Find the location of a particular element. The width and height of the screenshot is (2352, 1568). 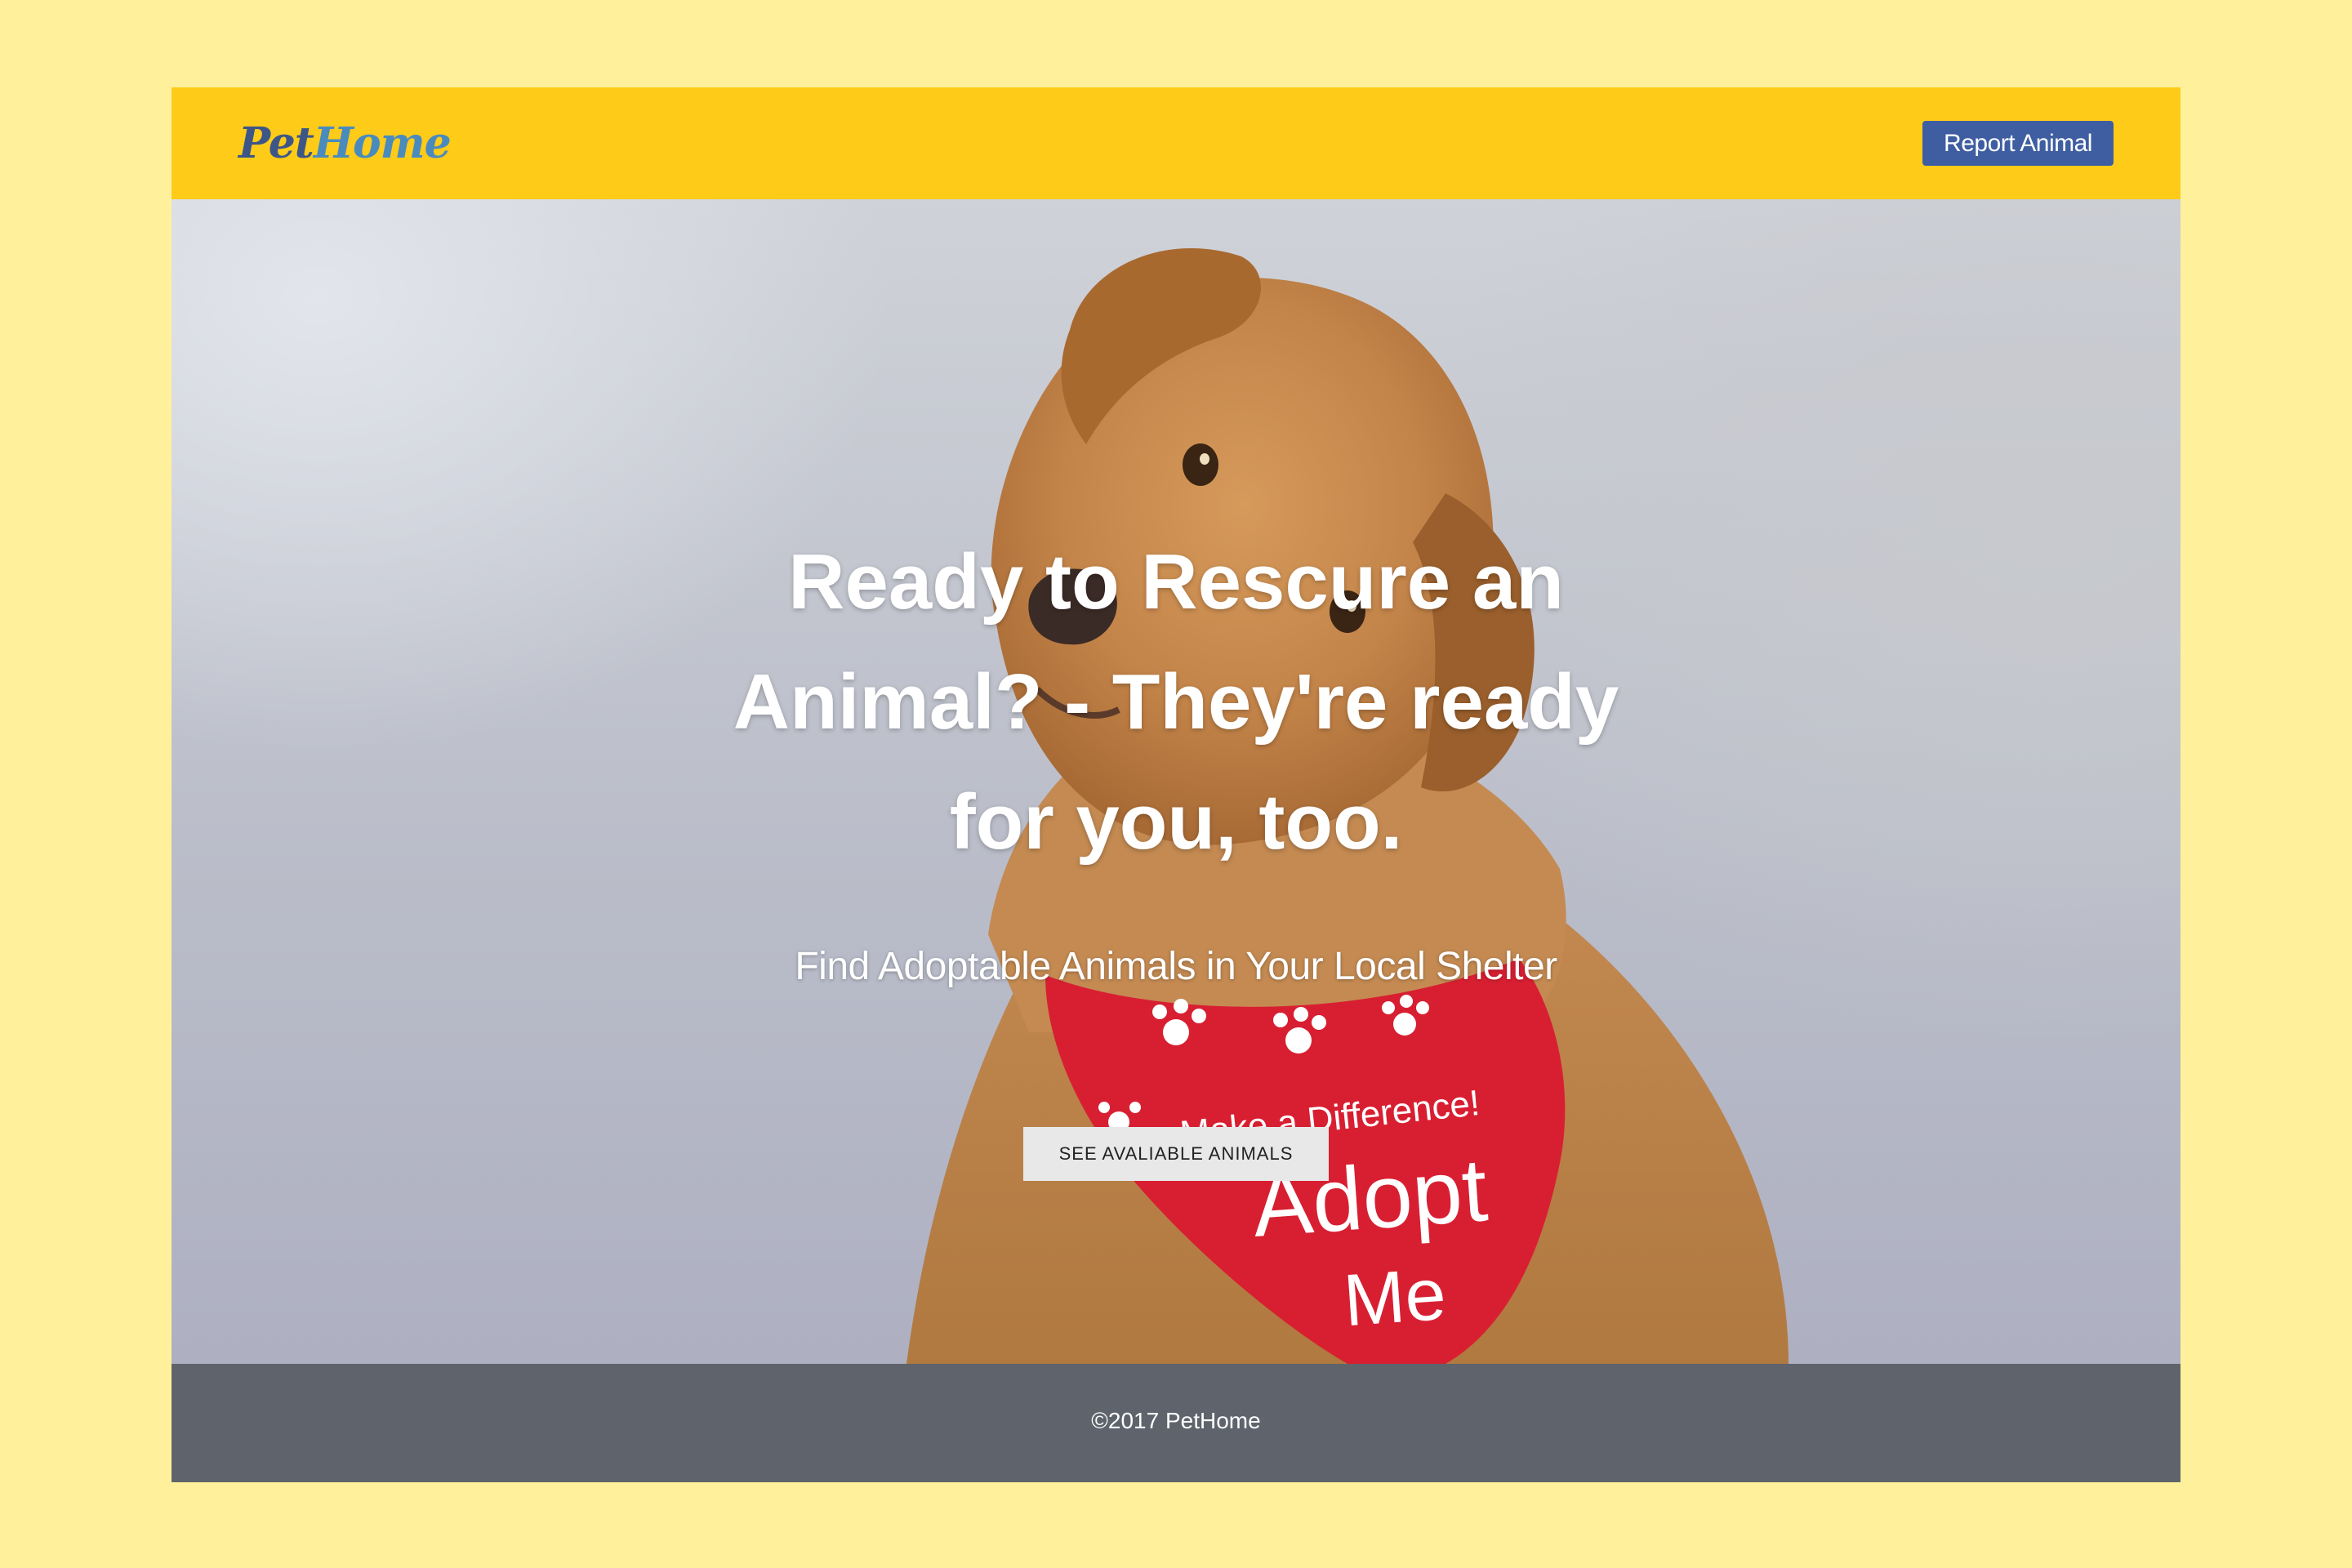

logo-text-home: Home is located at coordinates (382, 143).